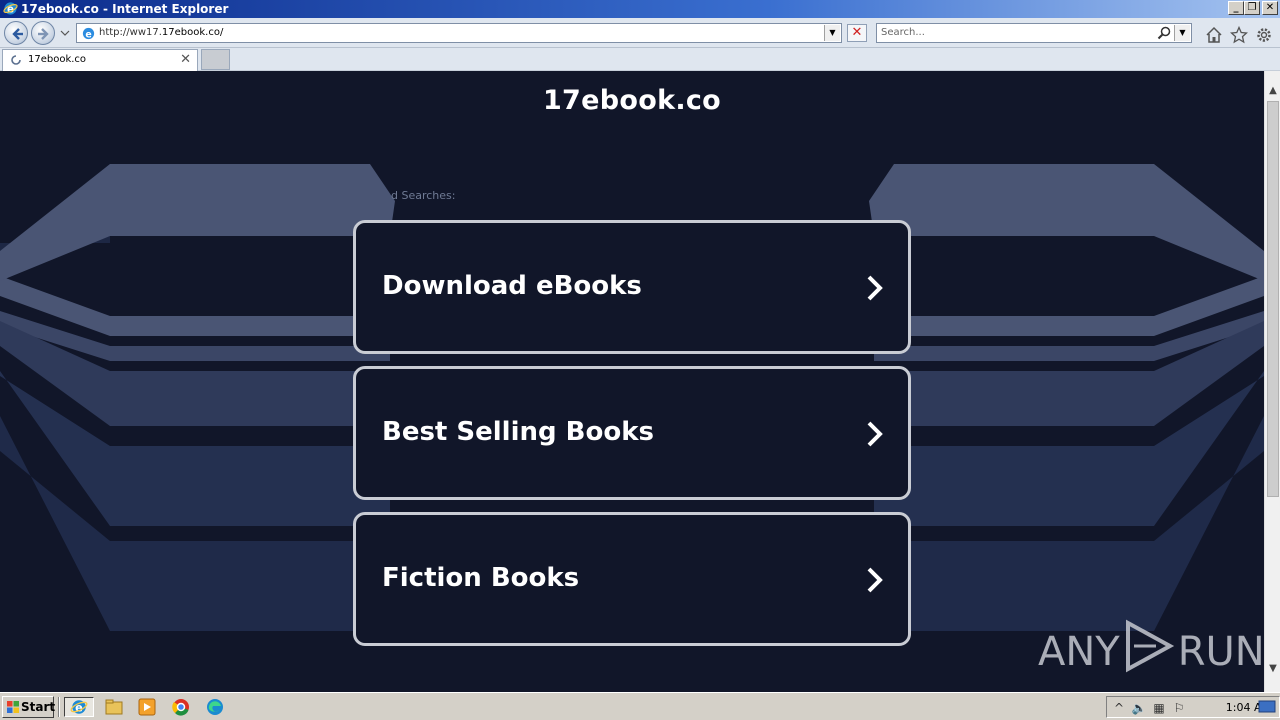 This screenshot has height=720, width=1280. Describe the element at coordinates (130, 32) in the screenshot. I see `url-prefix: http://ww17.` at that location.